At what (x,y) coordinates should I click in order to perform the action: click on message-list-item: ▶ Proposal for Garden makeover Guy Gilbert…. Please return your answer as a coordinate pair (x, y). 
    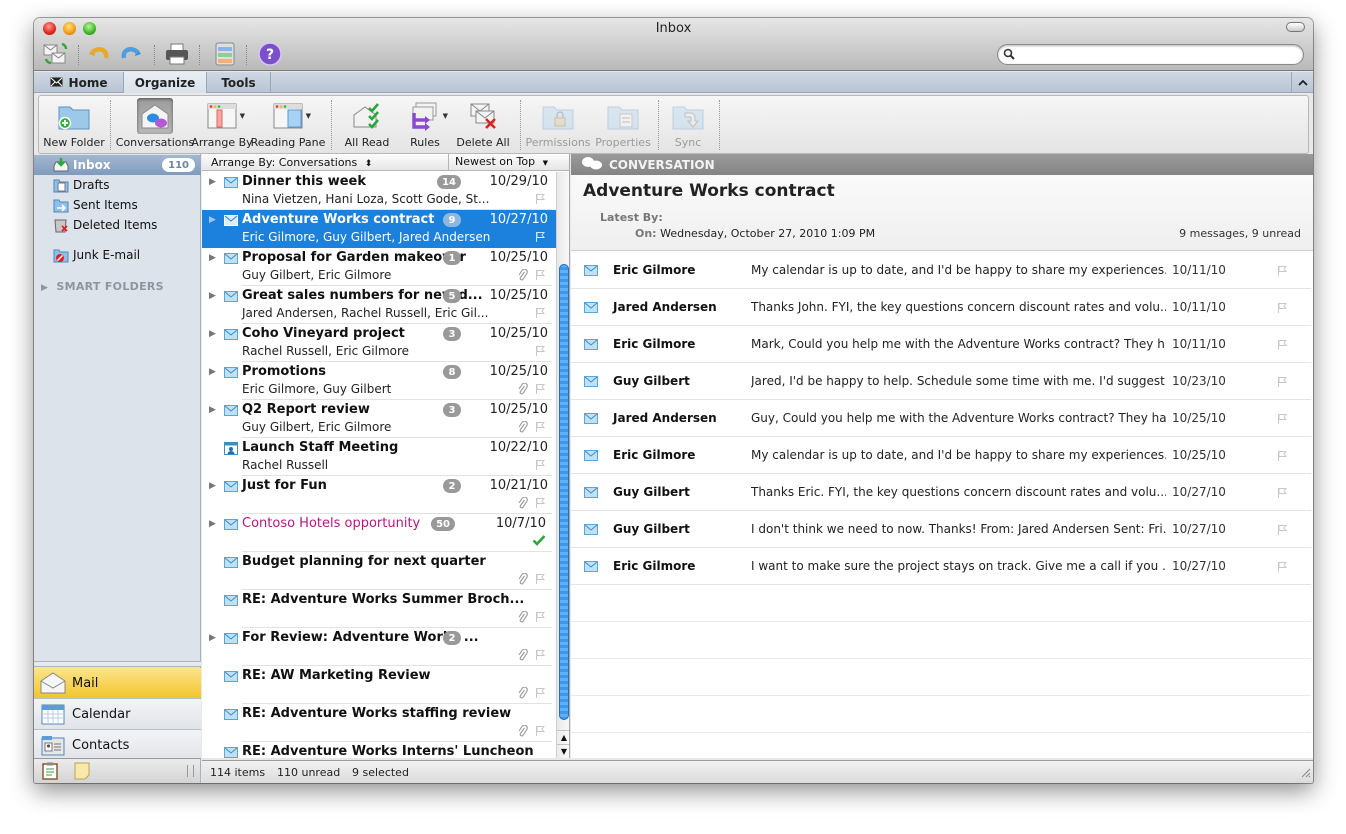
    Looking at the image, I should click on (379, 267).